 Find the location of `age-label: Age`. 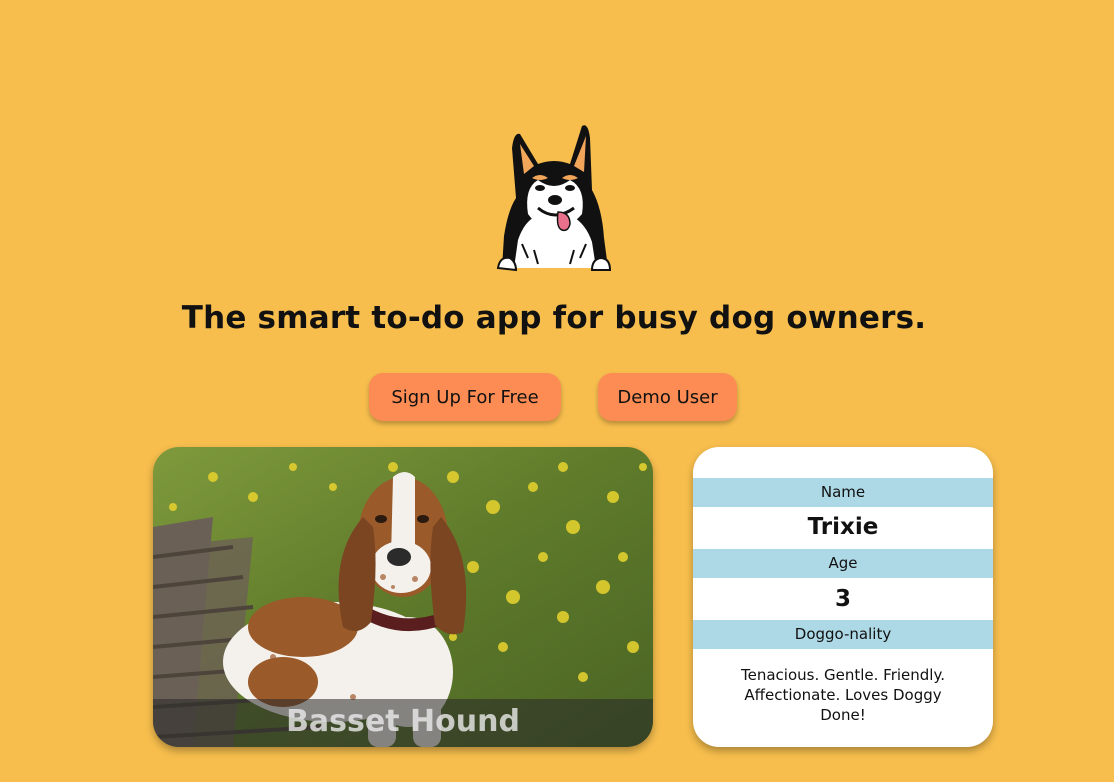

age-label: Age is located at coordinates (843, 563).